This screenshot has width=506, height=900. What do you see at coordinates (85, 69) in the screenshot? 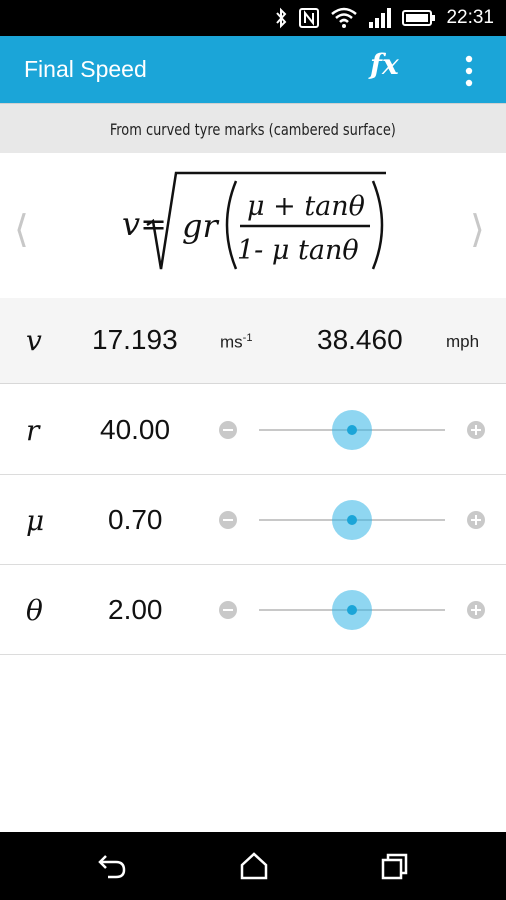
I see `page-title: Final Speed` at bounding box center [85, 69].